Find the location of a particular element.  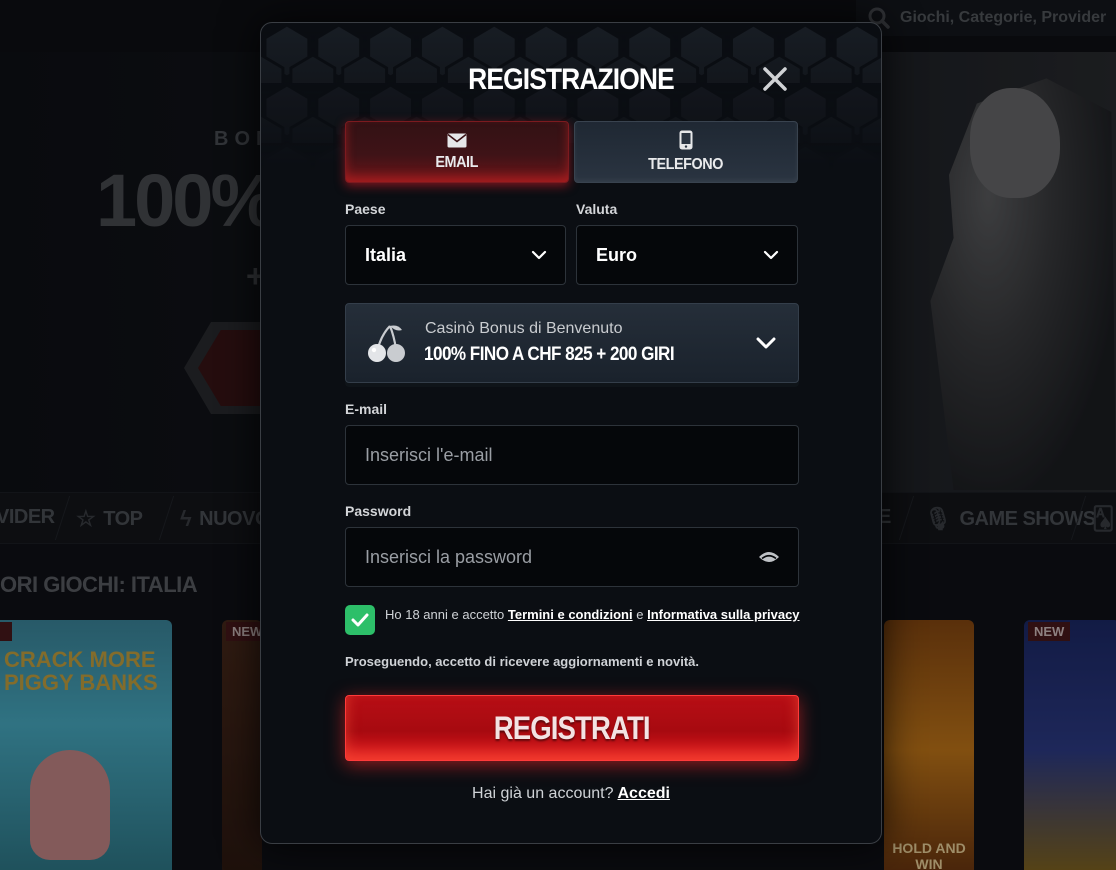

email-field: Inserisci l'e-mail is located at coordinates (572, 455).